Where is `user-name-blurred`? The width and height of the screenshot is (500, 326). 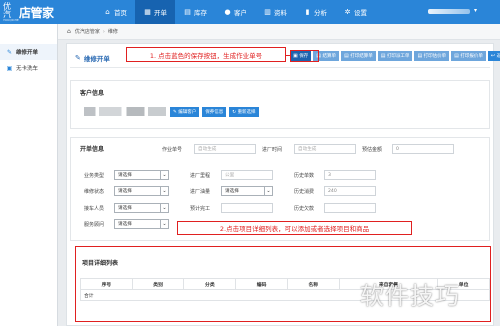
user-name-blurred is located at coordinates (449, 11).